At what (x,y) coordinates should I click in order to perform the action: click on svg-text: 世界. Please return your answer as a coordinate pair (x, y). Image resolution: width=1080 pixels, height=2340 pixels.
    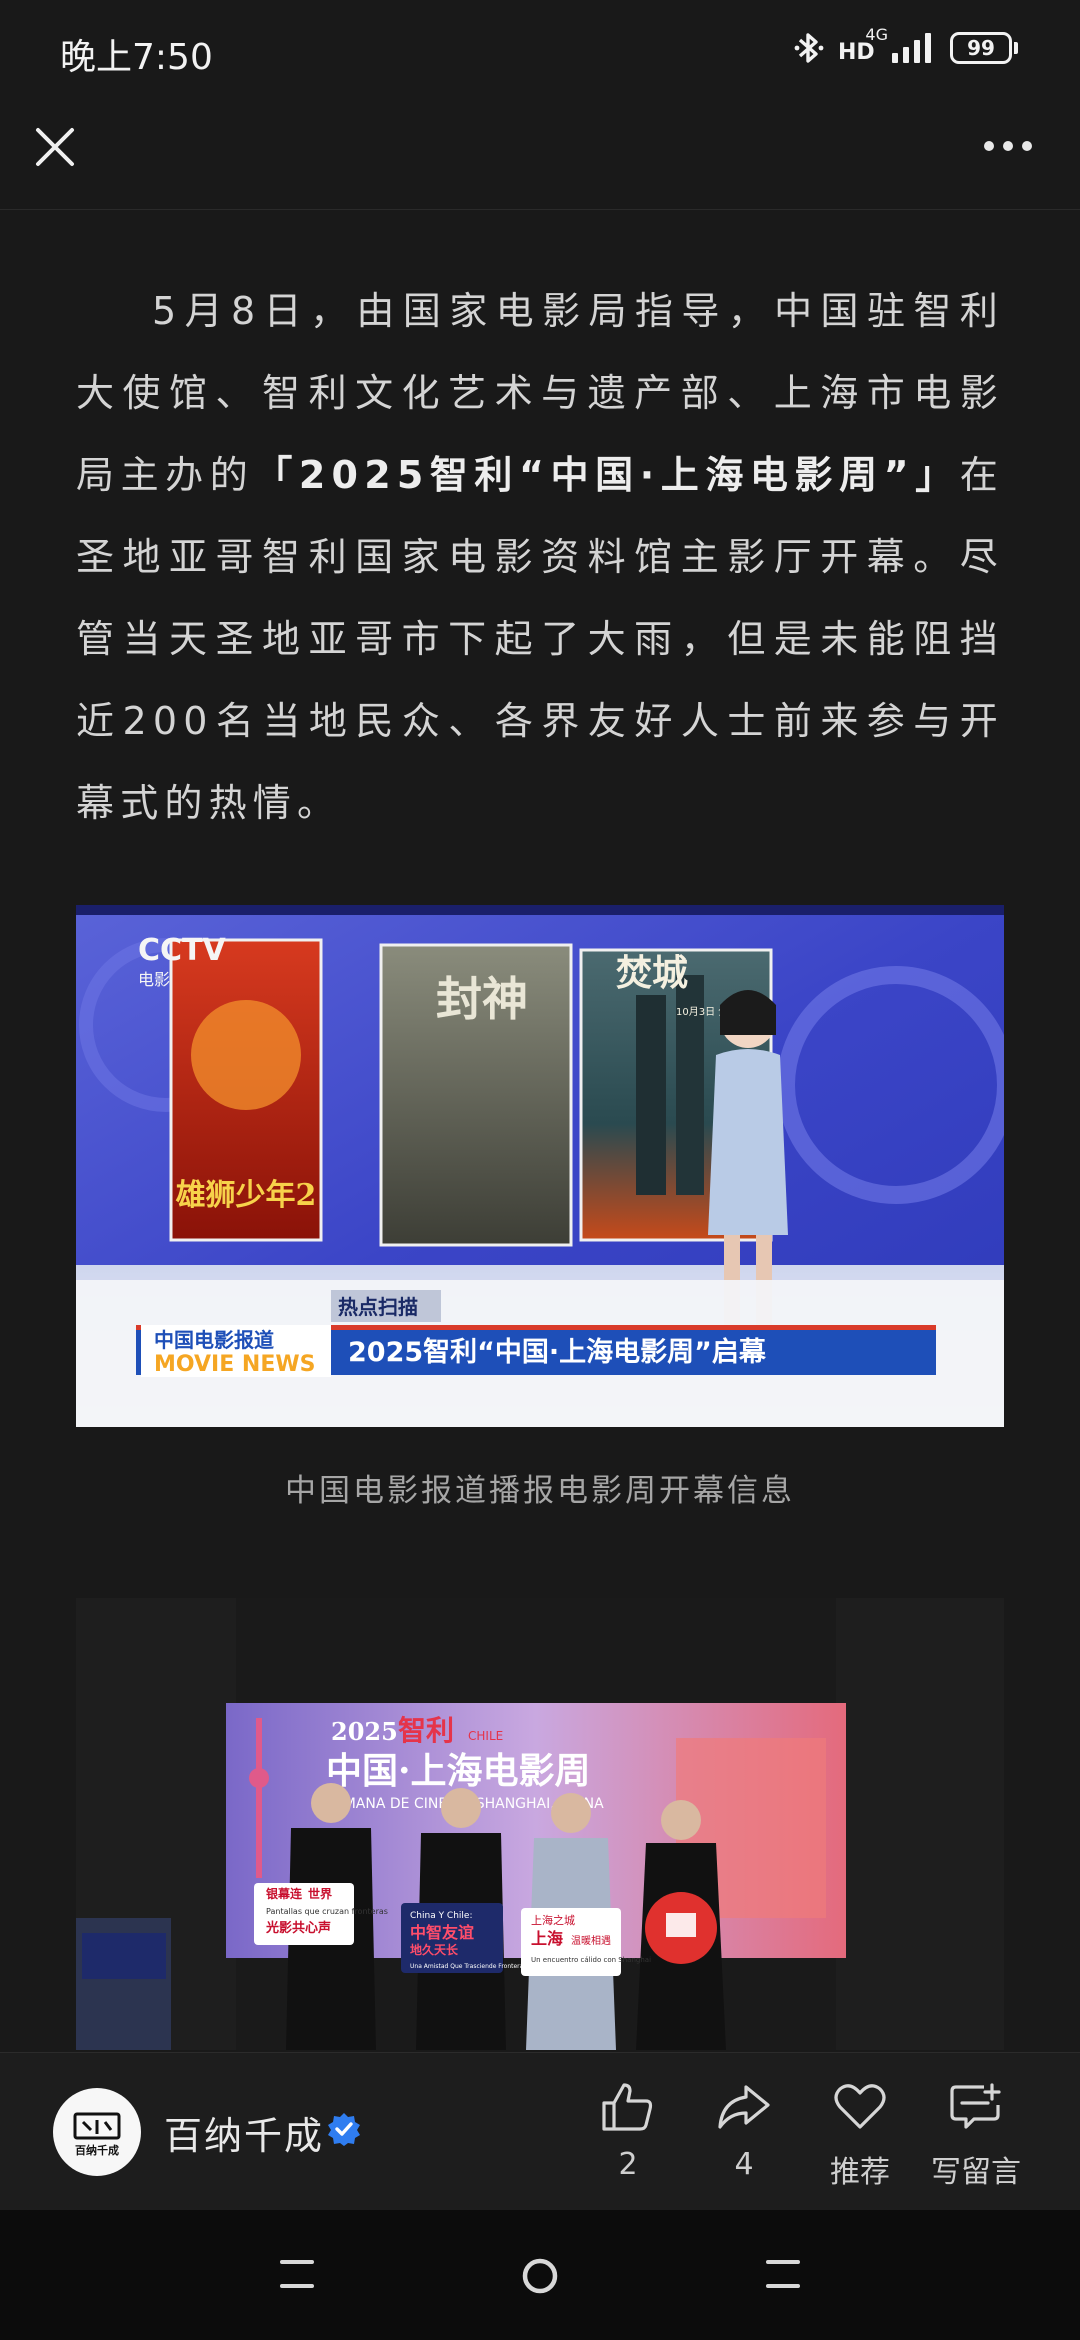
    Looking at the image, I should click on (320, 1893).